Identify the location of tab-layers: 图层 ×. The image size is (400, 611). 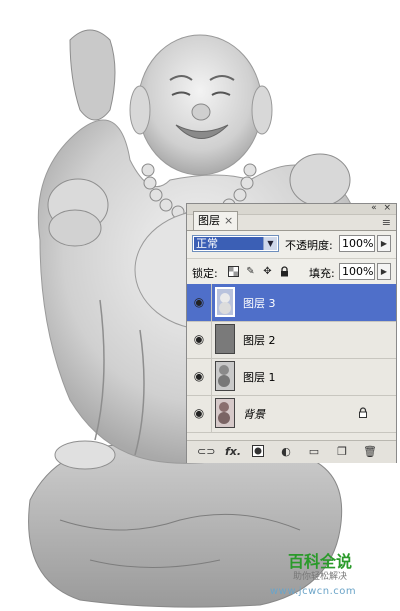
(216, 221).